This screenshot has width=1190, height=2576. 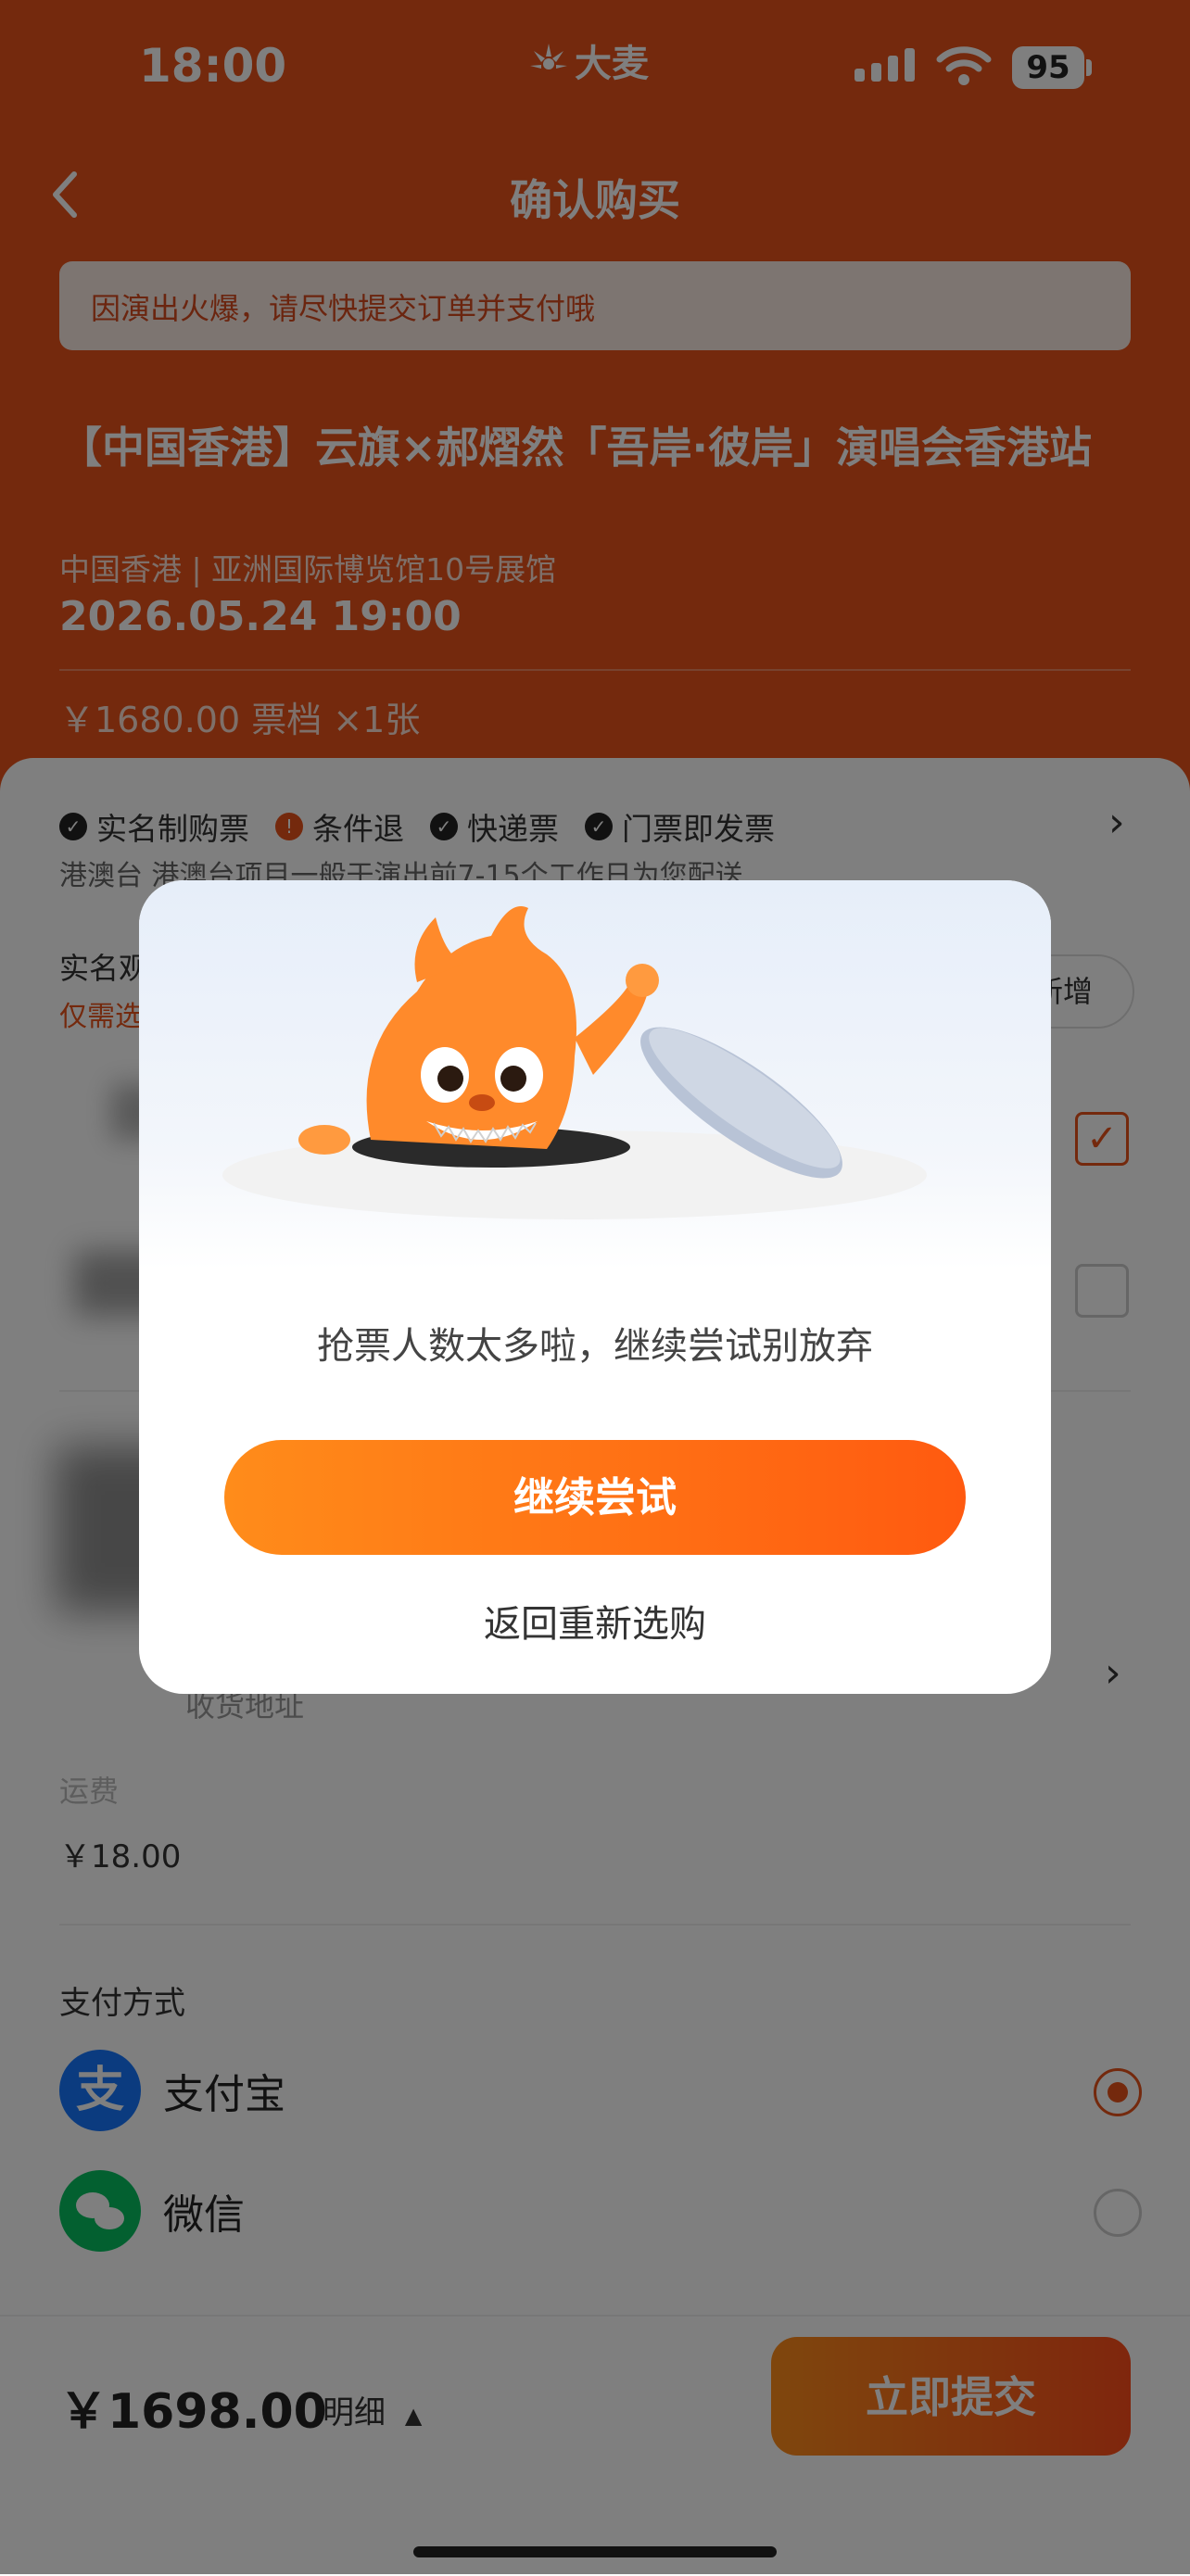 I want to click on modal-illustration-area, so click(x=595, y=1075).